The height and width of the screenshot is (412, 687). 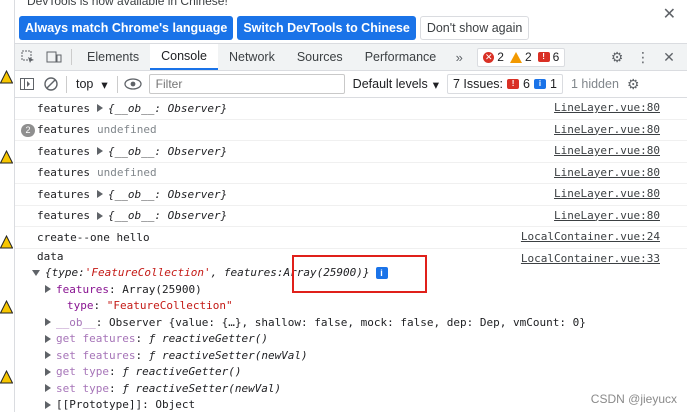 What do you see at coordinates (351, 173) in the screenshot?
I see `log-row: features undefined LineLayer.vue:80` at bounding box center [351, 173].